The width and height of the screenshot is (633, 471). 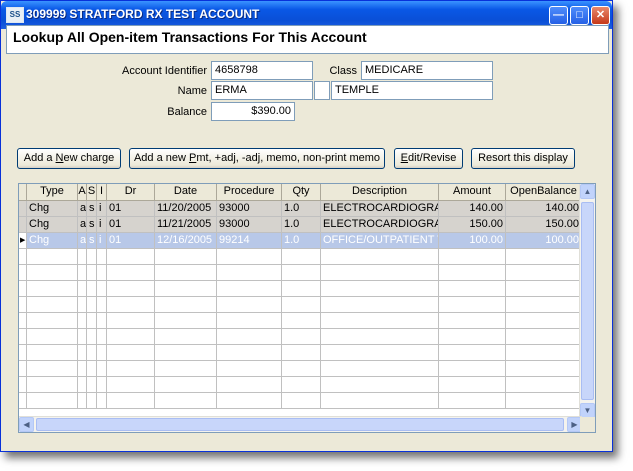 I want to click on add-new-charge-button: Add a New charge, so click(x=69, y=158).